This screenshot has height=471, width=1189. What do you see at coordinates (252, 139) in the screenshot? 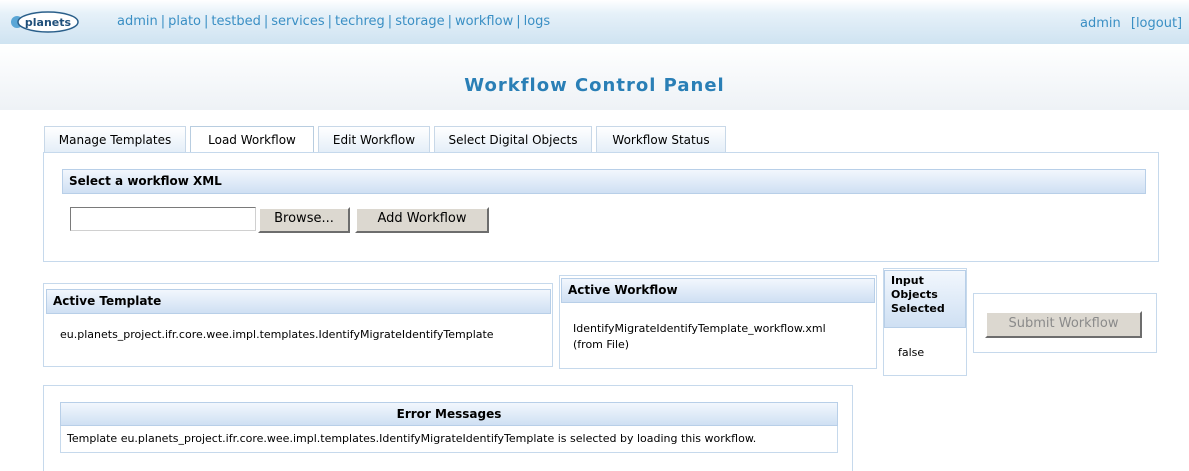
I see `tab-load-workflow: Load Workflow` at bounding box center [252, 139].